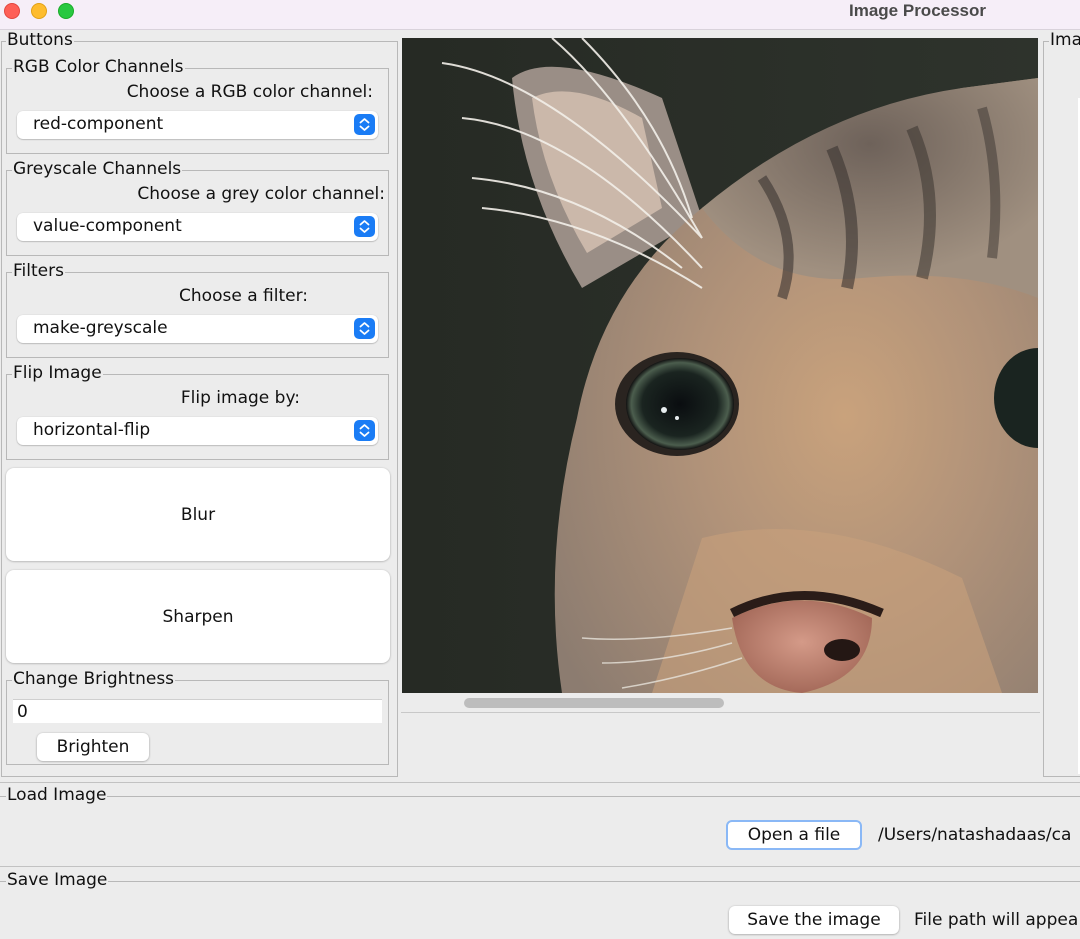  What do you see at coordinates (57, 373) in the screenshot?
I see `flip-image-legend: Flip Image` at bounding box center [57, 373].